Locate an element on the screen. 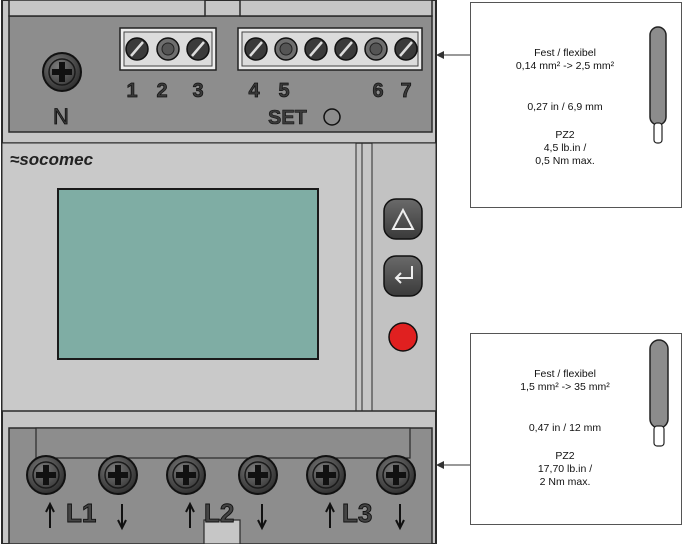  callout-top-line3: 0,27 in / 6,9 mm is located at coordinates (565, 107).